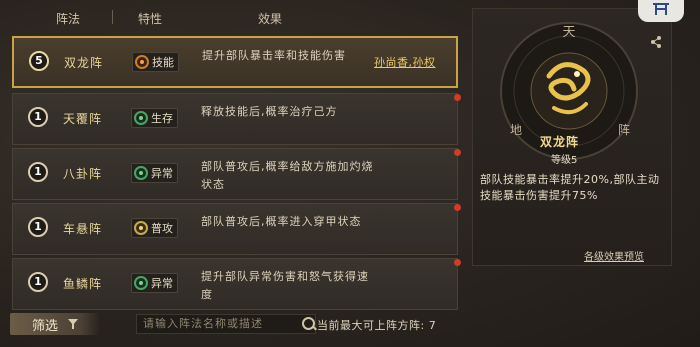  What do you see at coordinates (564, 160) in the screenshot?
I see `detail-level: 等级5` at bounding box center [564, 160].